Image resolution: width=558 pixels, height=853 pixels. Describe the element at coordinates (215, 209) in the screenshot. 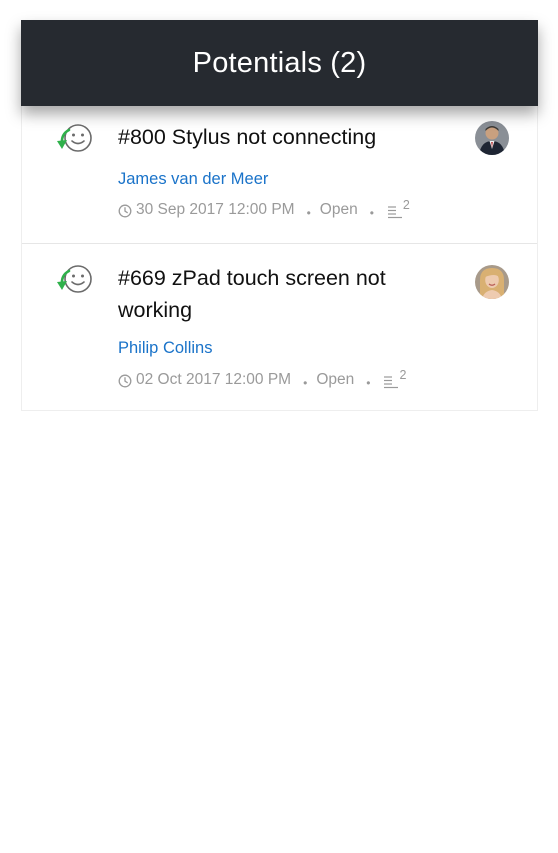

I see `due-date: 30 Sep 2017 12:00 PM` at that location.